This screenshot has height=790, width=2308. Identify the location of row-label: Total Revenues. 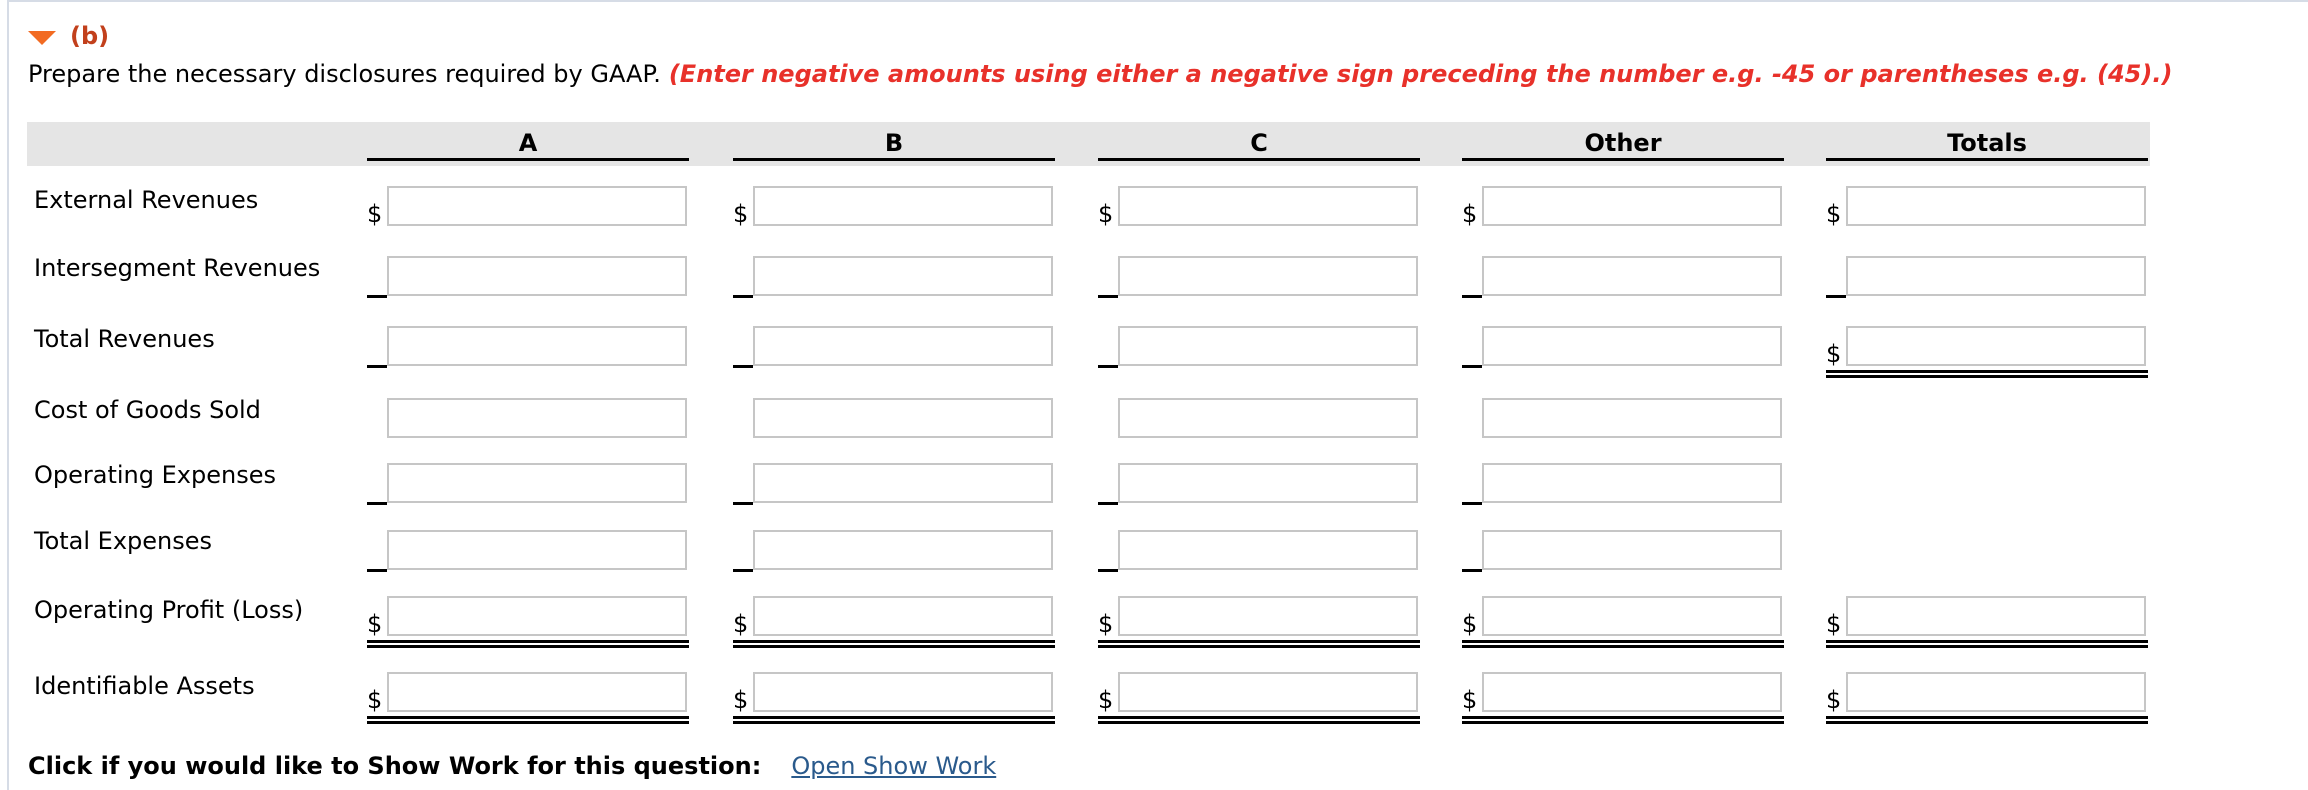
(124, 339).